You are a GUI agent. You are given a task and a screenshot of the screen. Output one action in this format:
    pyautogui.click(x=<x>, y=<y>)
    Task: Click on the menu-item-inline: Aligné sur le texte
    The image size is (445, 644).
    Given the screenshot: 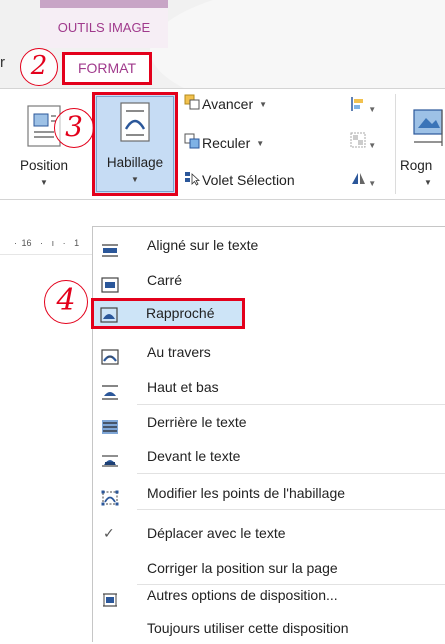 What is the action you would take?
    pyautogui.click(x=269, y=245)
    